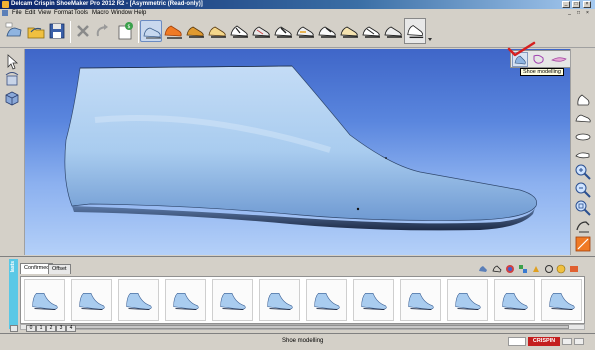 The image size is (595, 350). I want to click on lasts-label: lasts, so click(13, 267).